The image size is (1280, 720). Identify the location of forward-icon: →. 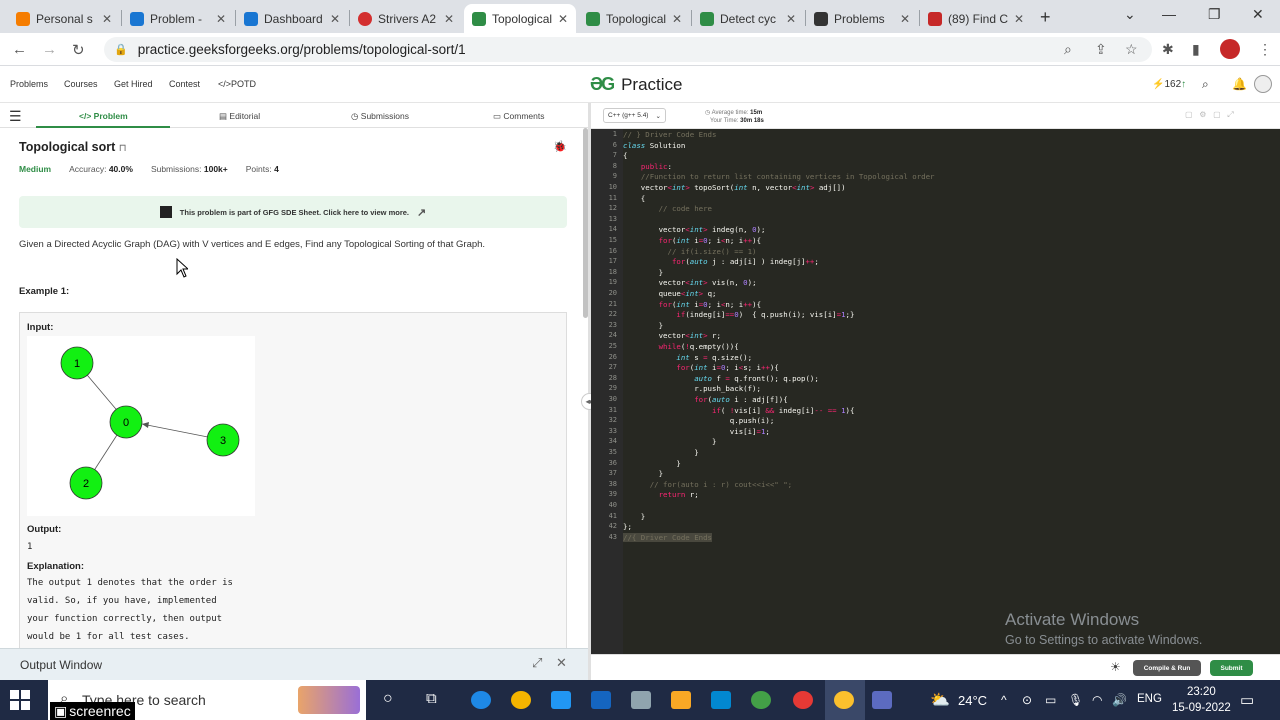
(49, 49).